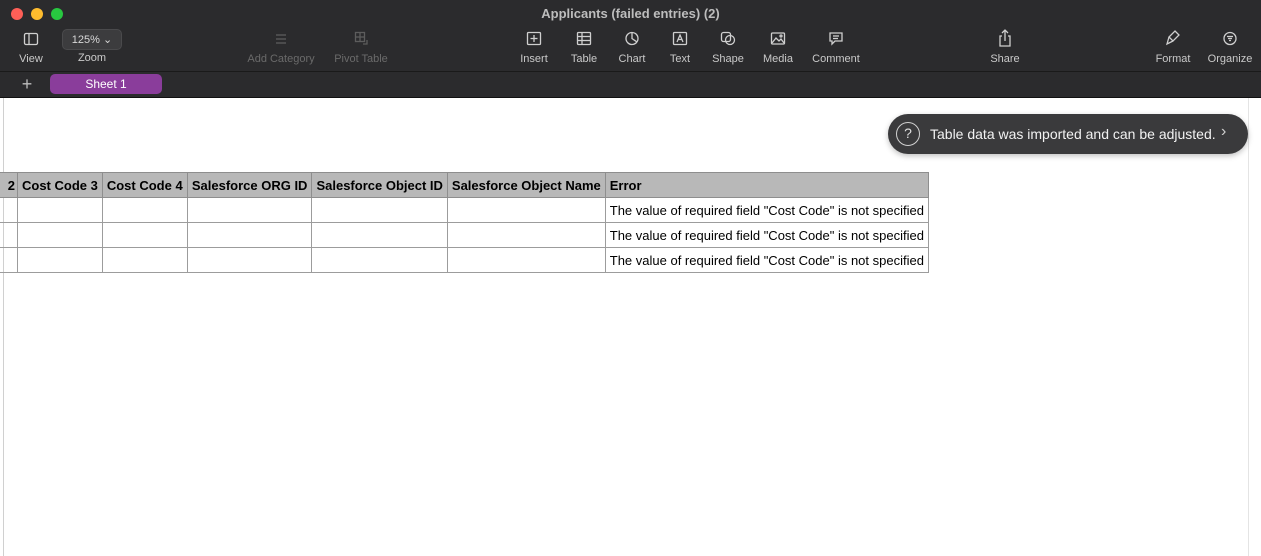 The image size is (1261, 556). What do you see at coordinates (778, 38) in the screenshot?
I see `photo-icon` at bounding box center [778, 38].